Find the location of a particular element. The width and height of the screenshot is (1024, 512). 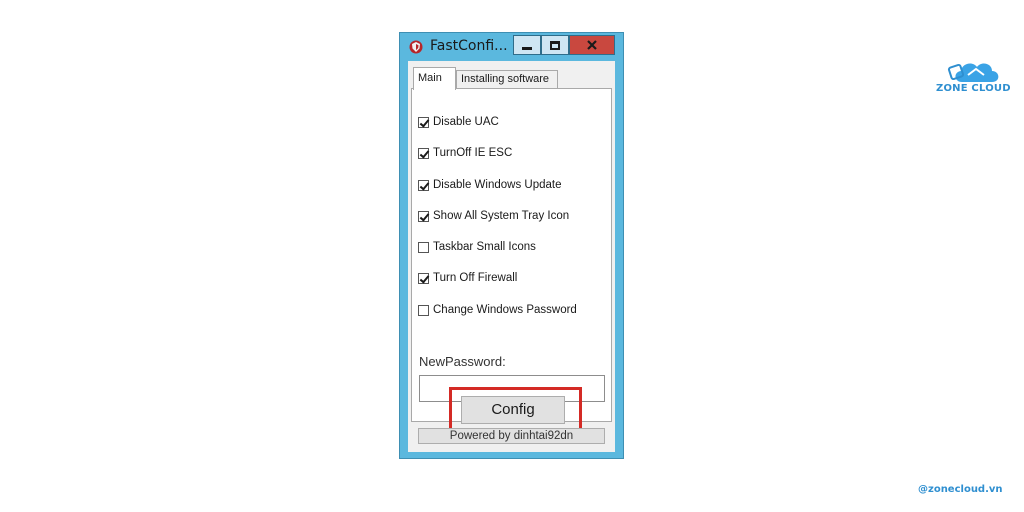

option-label: Turn Off Firewall is located at coordinates (475, 278).